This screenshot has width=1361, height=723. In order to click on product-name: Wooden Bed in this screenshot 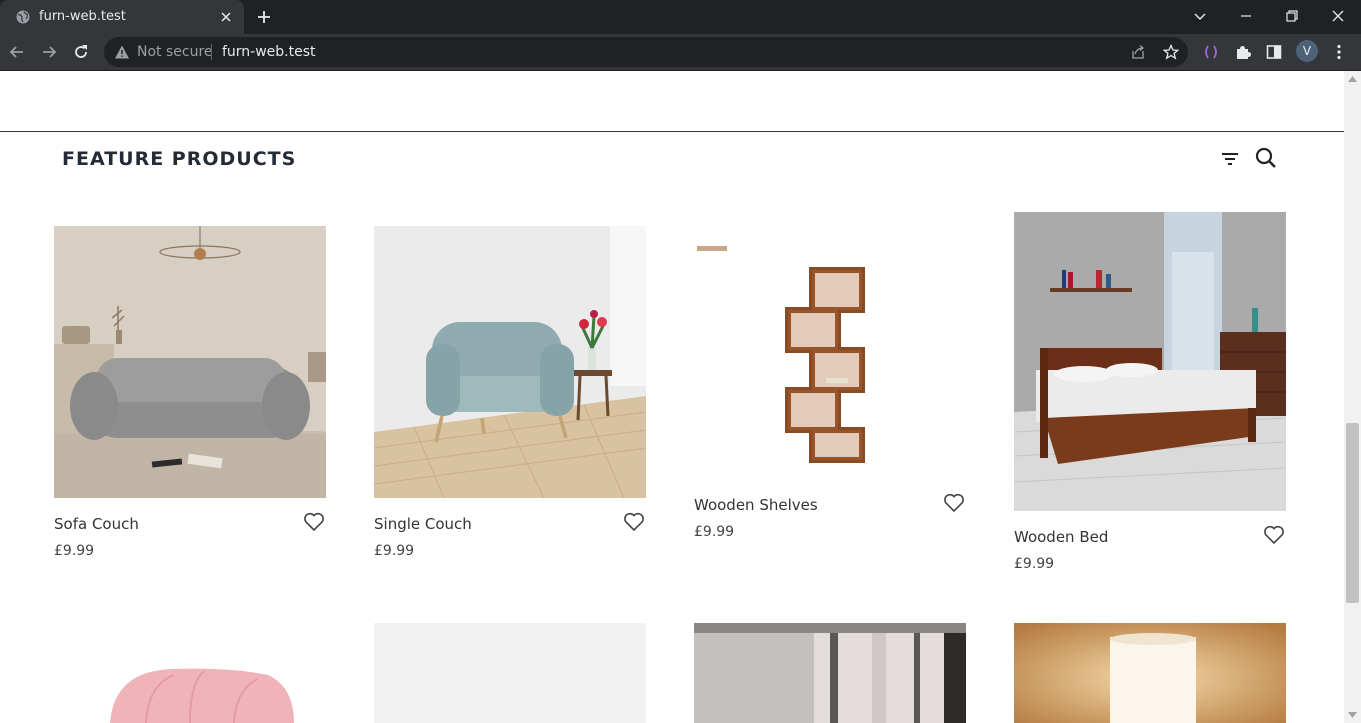, I will do `click(1061, 537)`.